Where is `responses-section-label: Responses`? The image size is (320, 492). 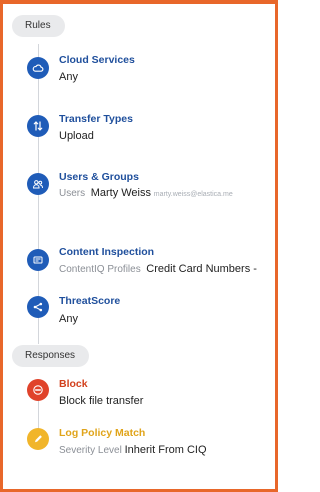
responses-section-label: Responses is located at coordinates (51, 356).